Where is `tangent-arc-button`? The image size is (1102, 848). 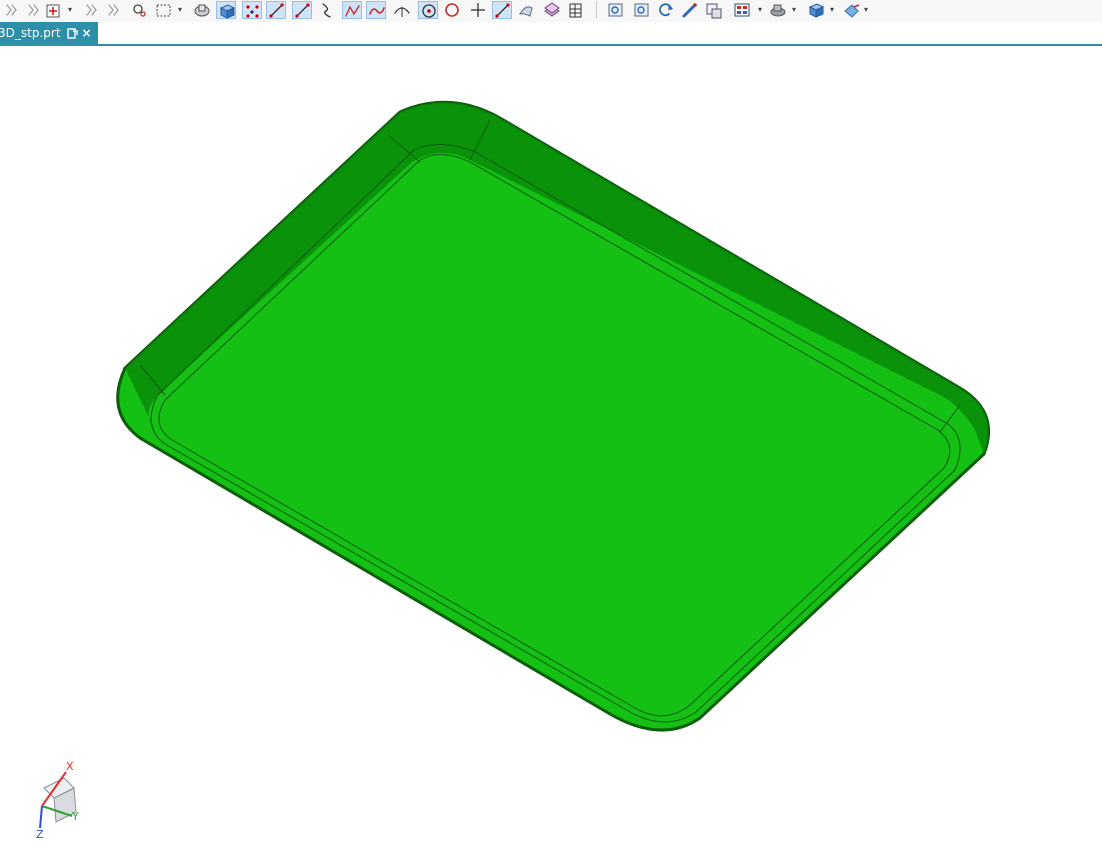
tangent-arc-button is located at coordinates (402, 10).